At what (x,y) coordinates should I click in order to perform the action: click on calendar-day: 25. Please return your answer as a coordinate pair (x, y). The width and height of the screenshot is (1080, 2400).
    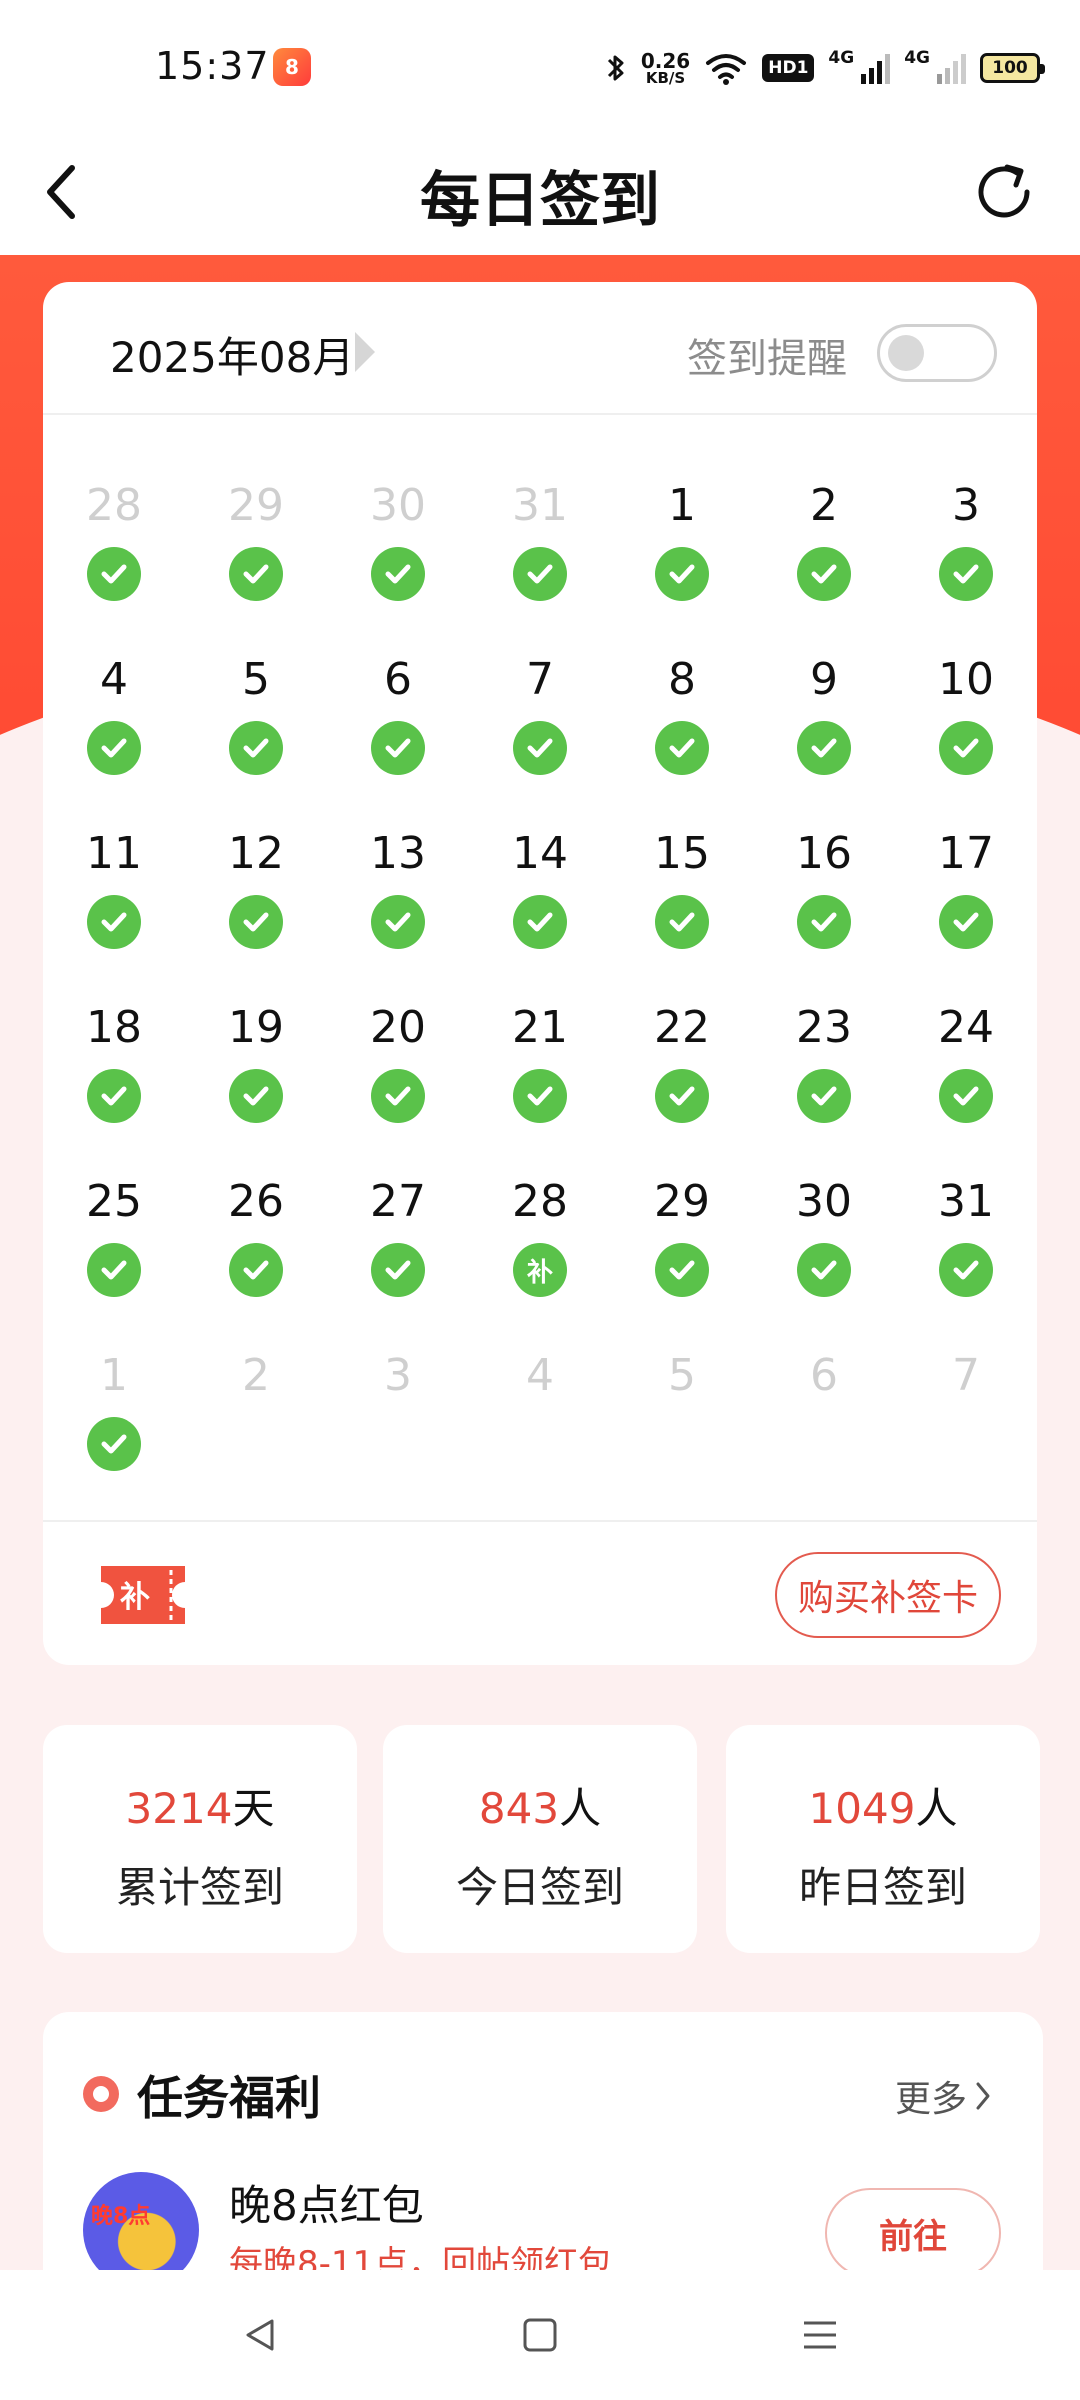
    Looking at the image, I should click on (114, 1260).